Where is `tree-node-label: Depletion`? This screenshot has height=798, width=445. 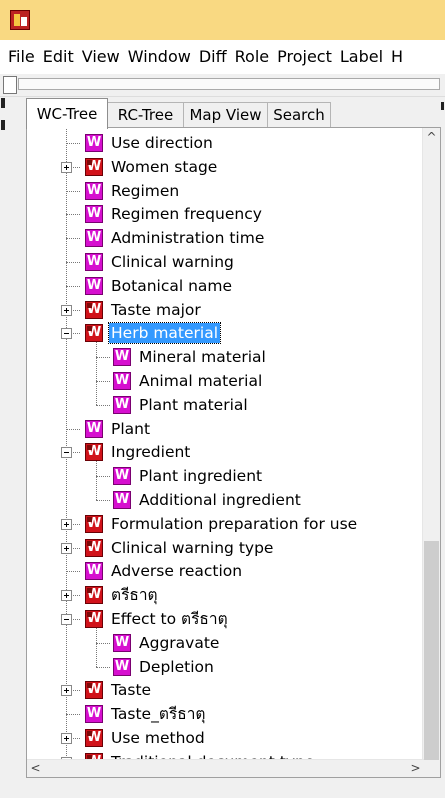
tree-node-label: Depletion is located at coordinates (176, 667).